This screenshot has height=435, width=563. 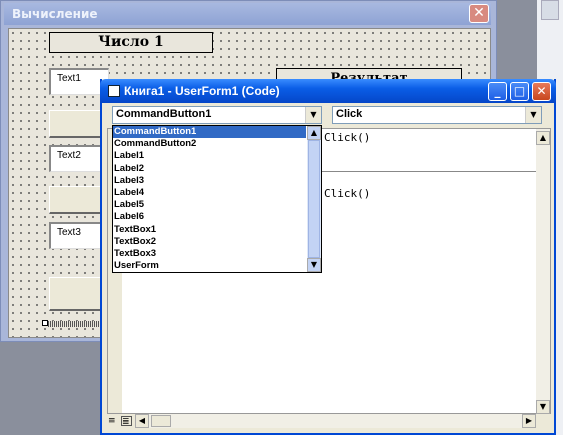 I want to click on object-combo: CommandButton1, so click(x=217, y=115).